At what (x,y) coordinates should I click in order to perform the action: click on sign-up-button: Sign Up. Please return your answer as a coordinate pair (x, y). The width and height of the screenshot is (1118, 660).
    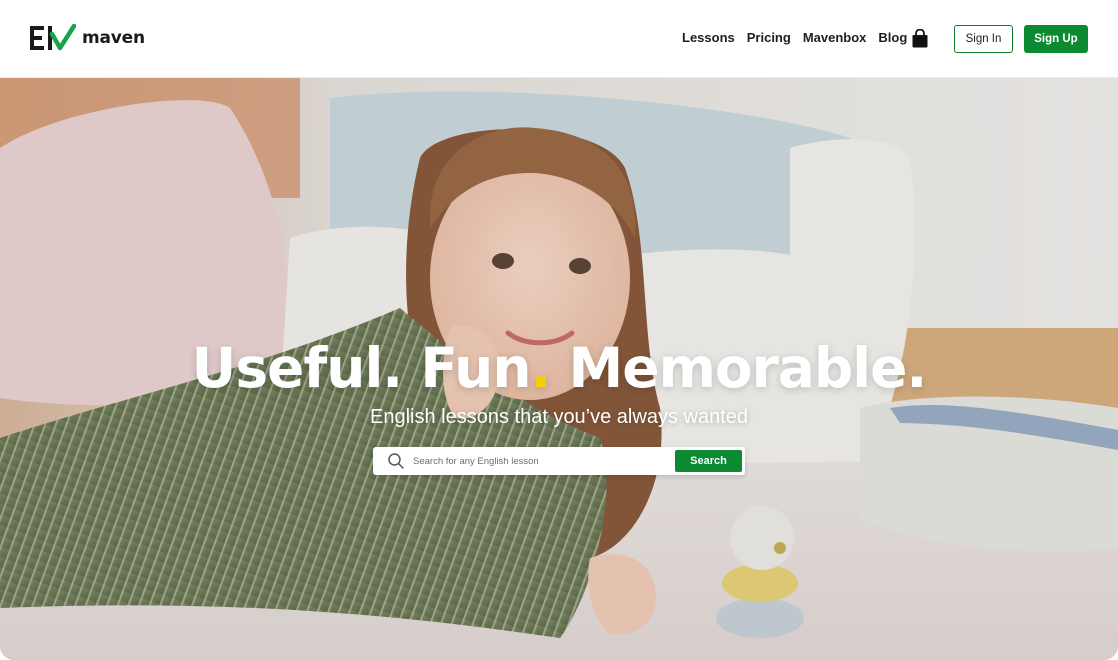
    Looking at the image, I should click on (1056, 39).